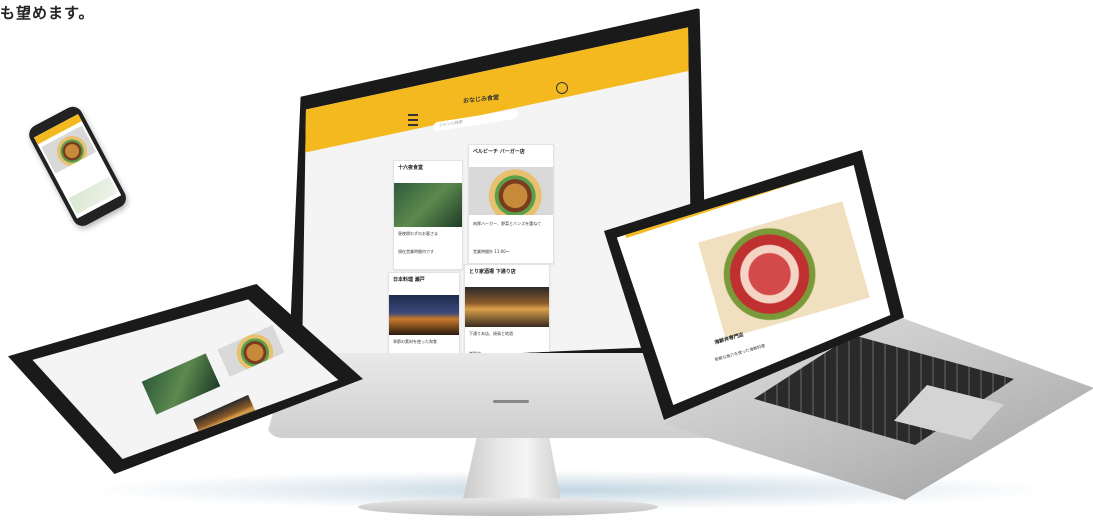 The height and width of the screenshot is (524, 1093). I want to click on monitor-logo, so click(511, 401).